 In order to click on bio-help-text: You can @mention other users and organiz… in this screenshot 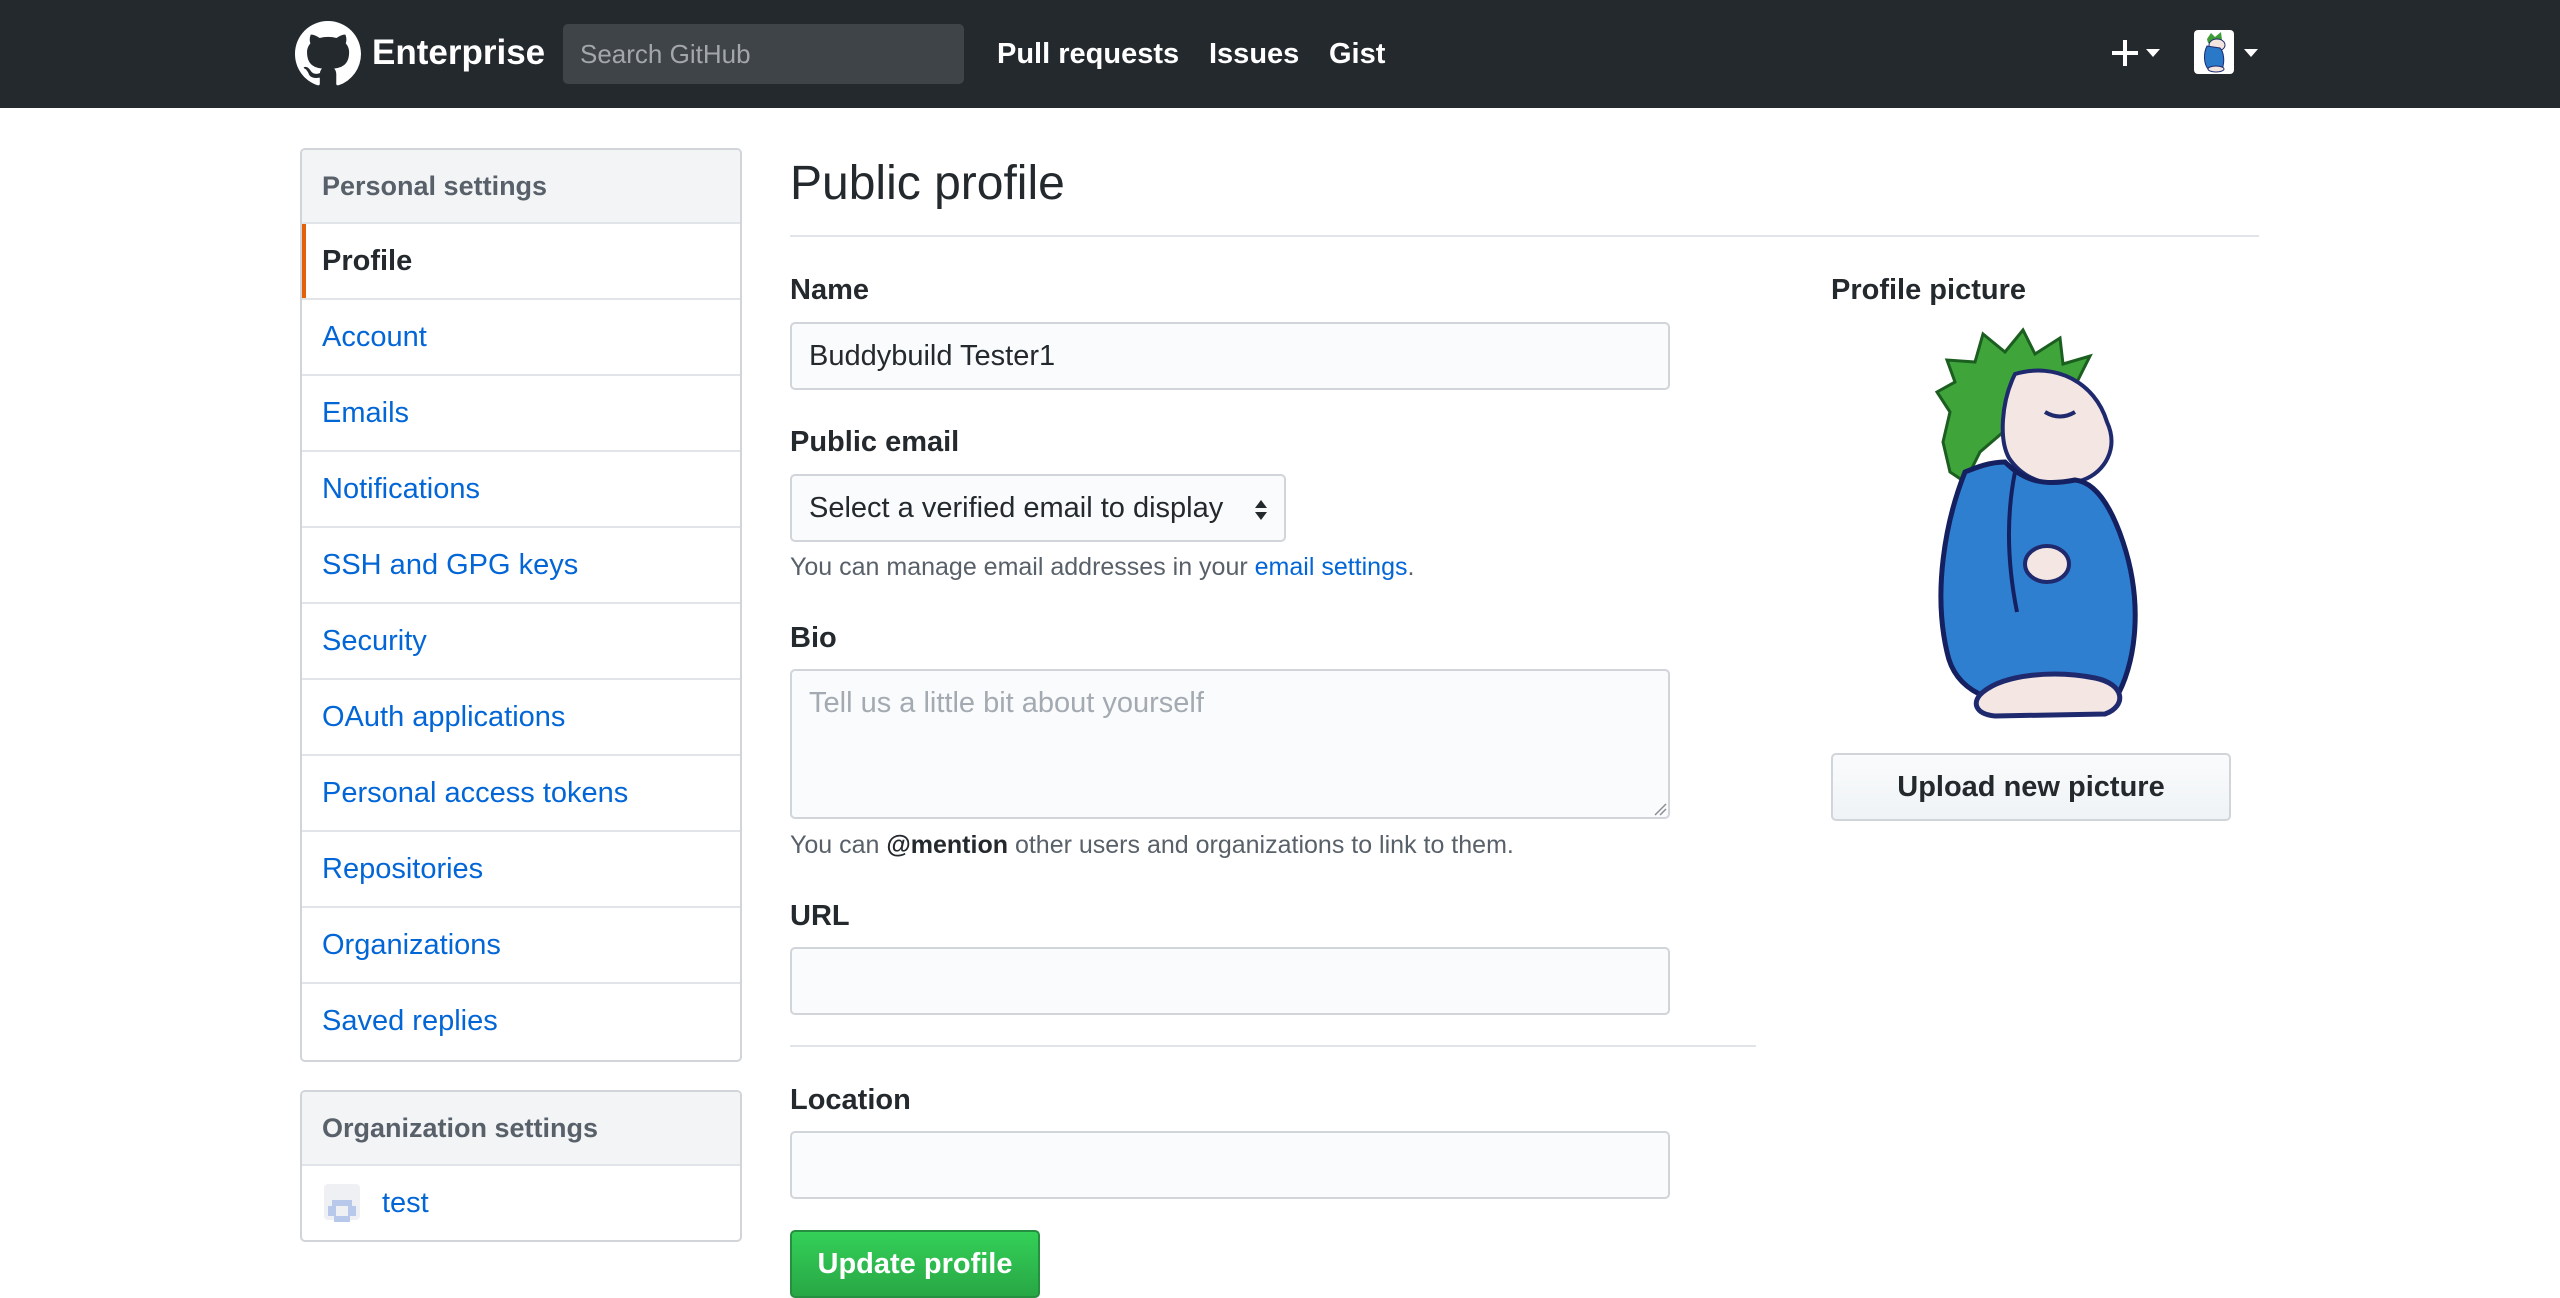, I will do `click(1152, 845)`.